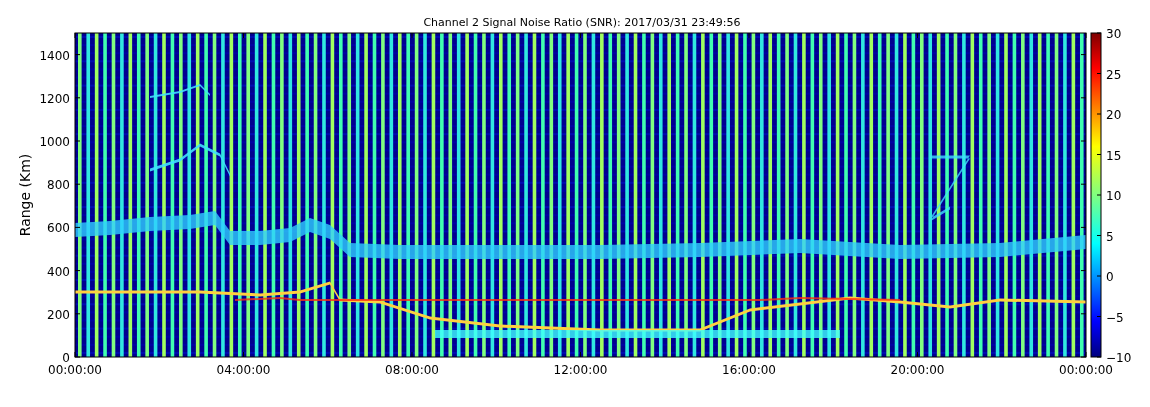 The height and width of the screenshot is (407, 1150). What do you see at coordinates (1119, 358) in the screenshot?
I see `colorbar-tick-label: −10` at bounding box center [1119, 358].